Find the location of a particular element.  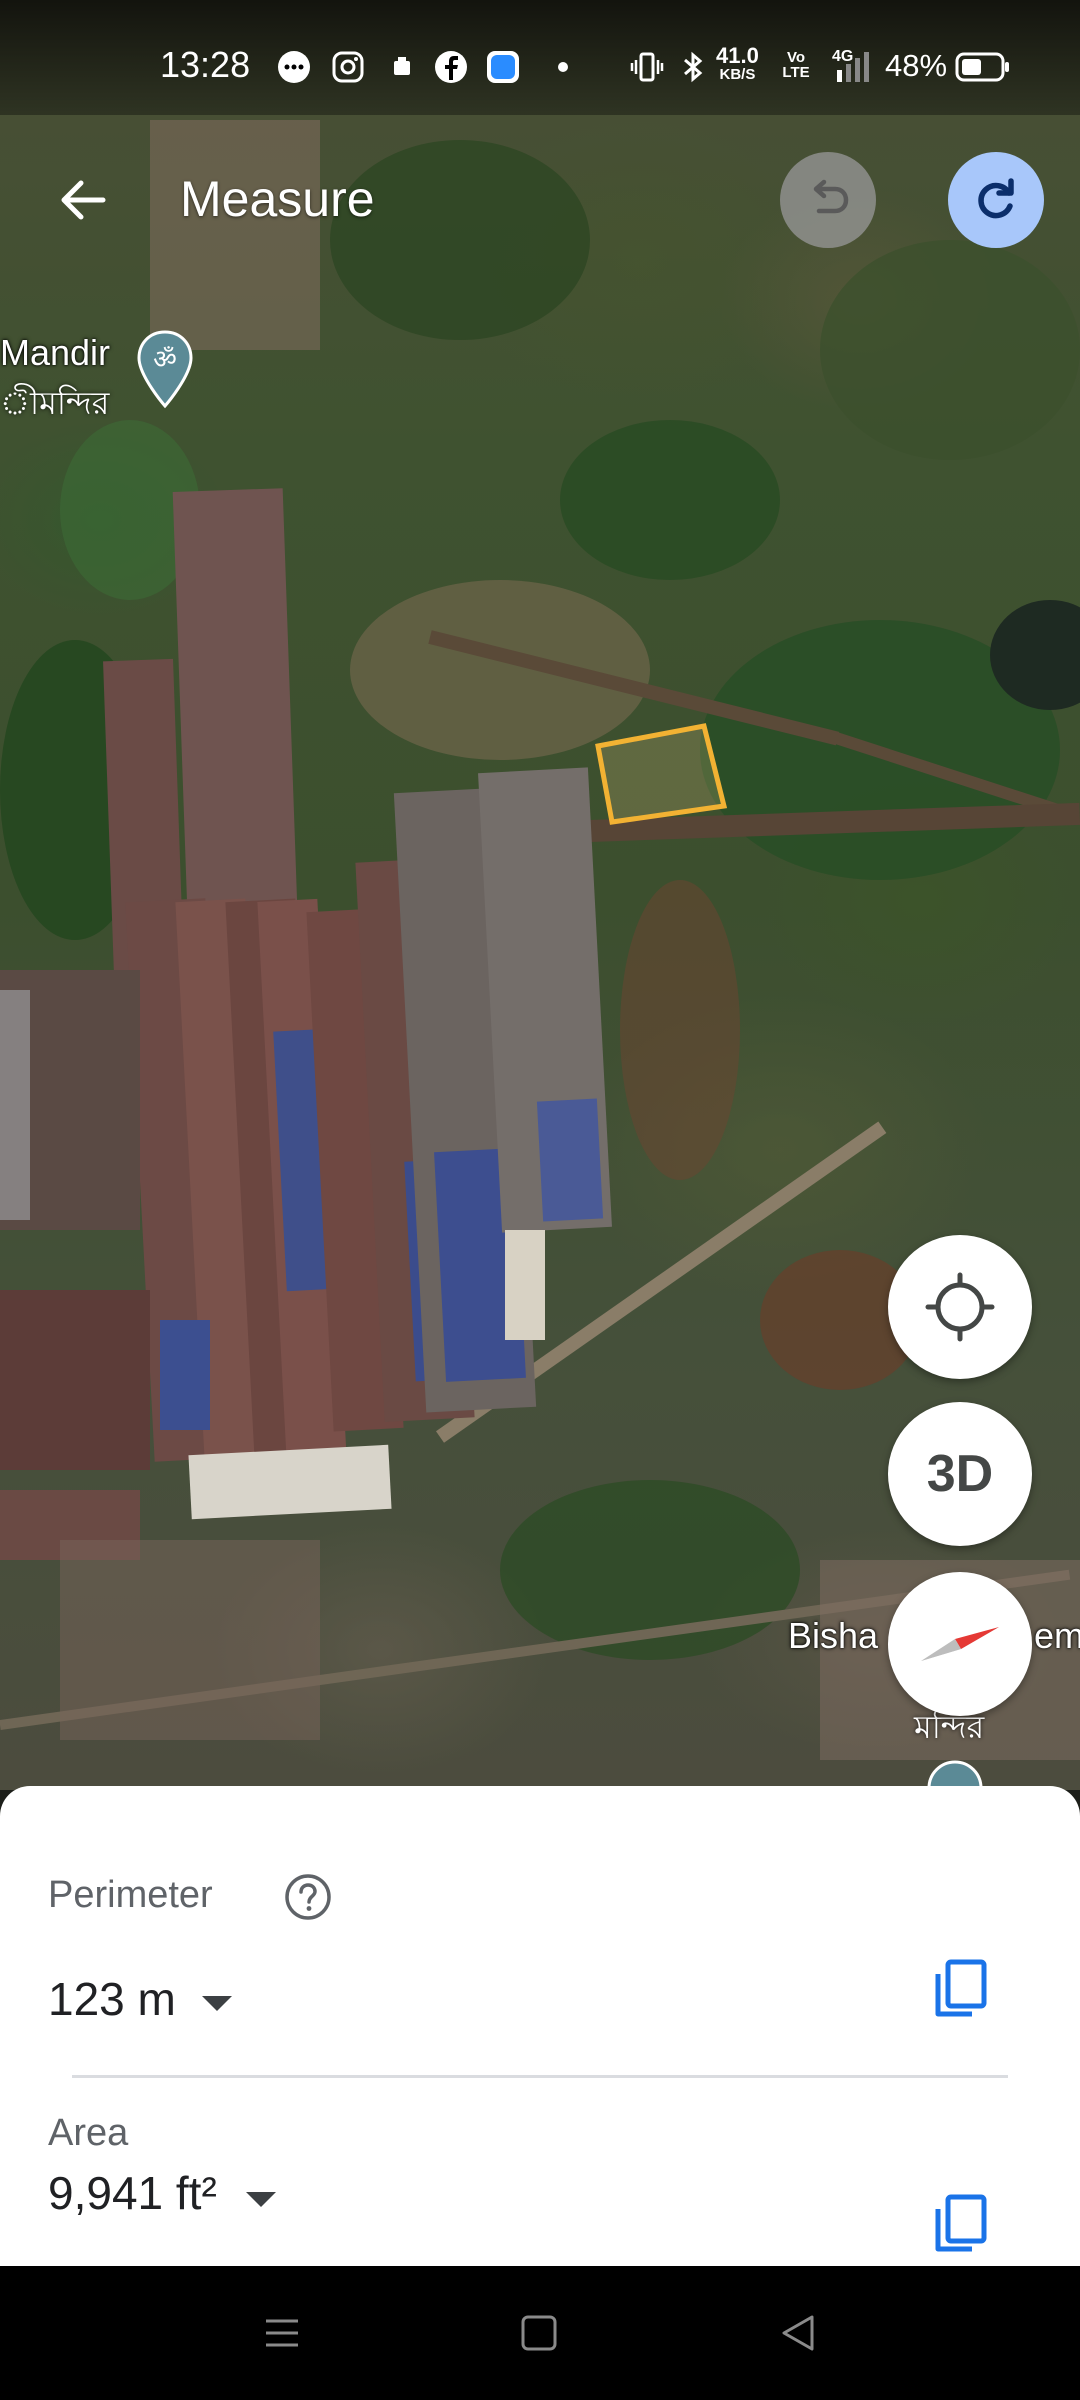

recents-button is located at coordinates (282, 2333).